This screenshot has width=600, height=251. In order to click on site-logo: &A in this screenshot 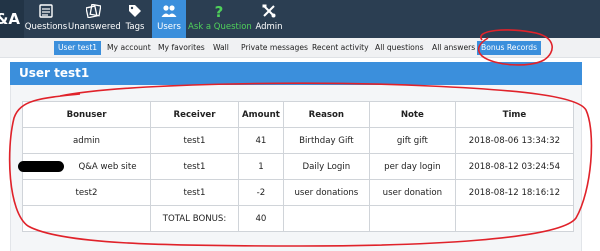, I will do `click(12, 19)`.